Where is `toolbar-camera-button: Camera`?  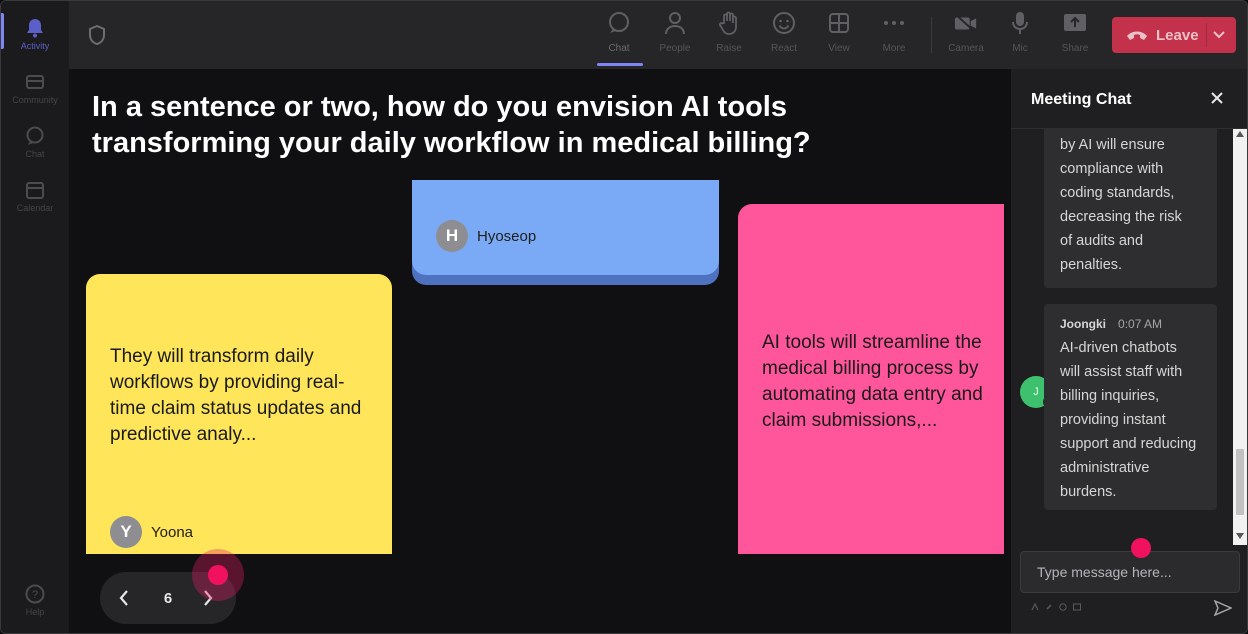
toolbar-camera-button: Camera is located at coordinates (966, 36).